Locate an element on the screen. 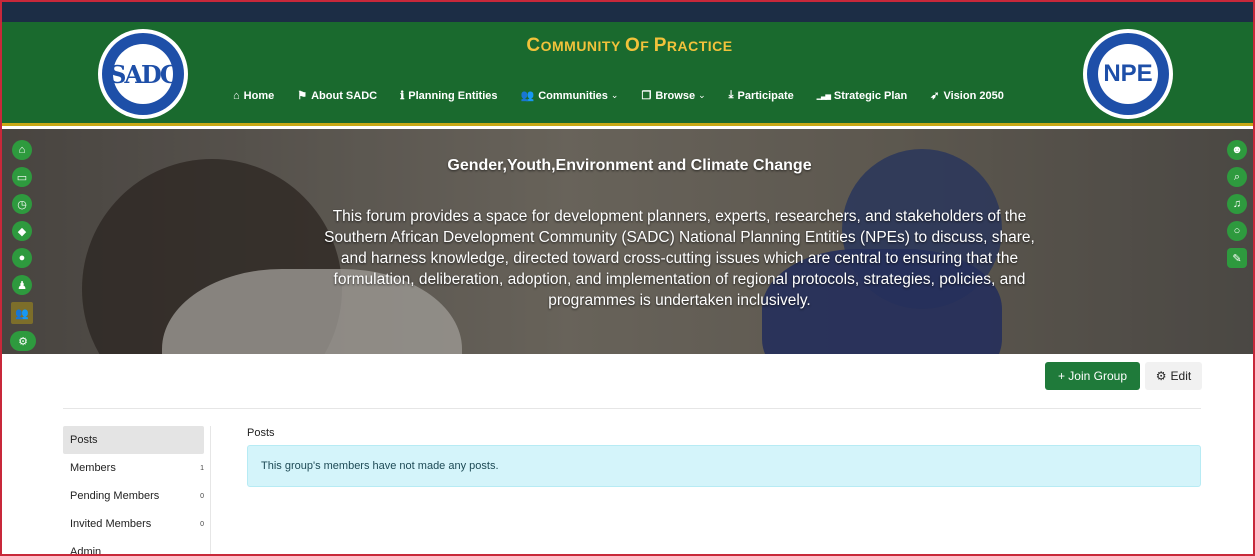 Image resolution: width=1255 pixels, height=556 pixels. bell-icon: ♫ is located at coordinates (1237, 204).